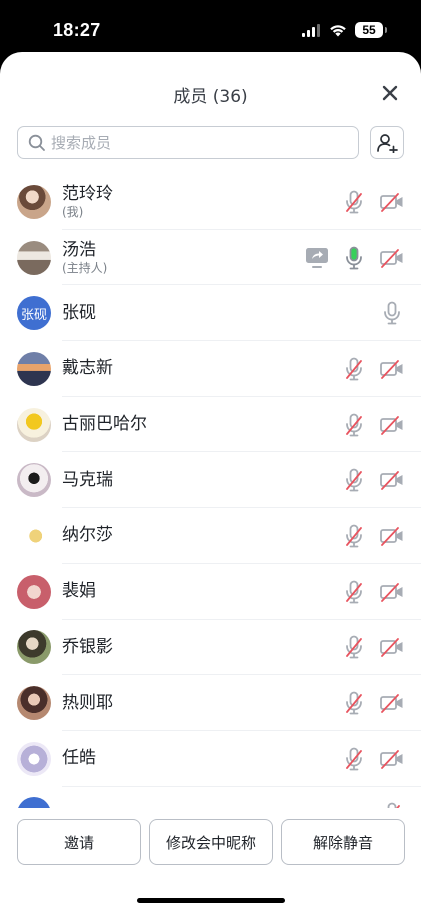 This screenshot has width=421, height=913. Describe the element at coordinates (210, 258) in the screenshot. I see `member-row: 汤浩 (主持人)` at that location.